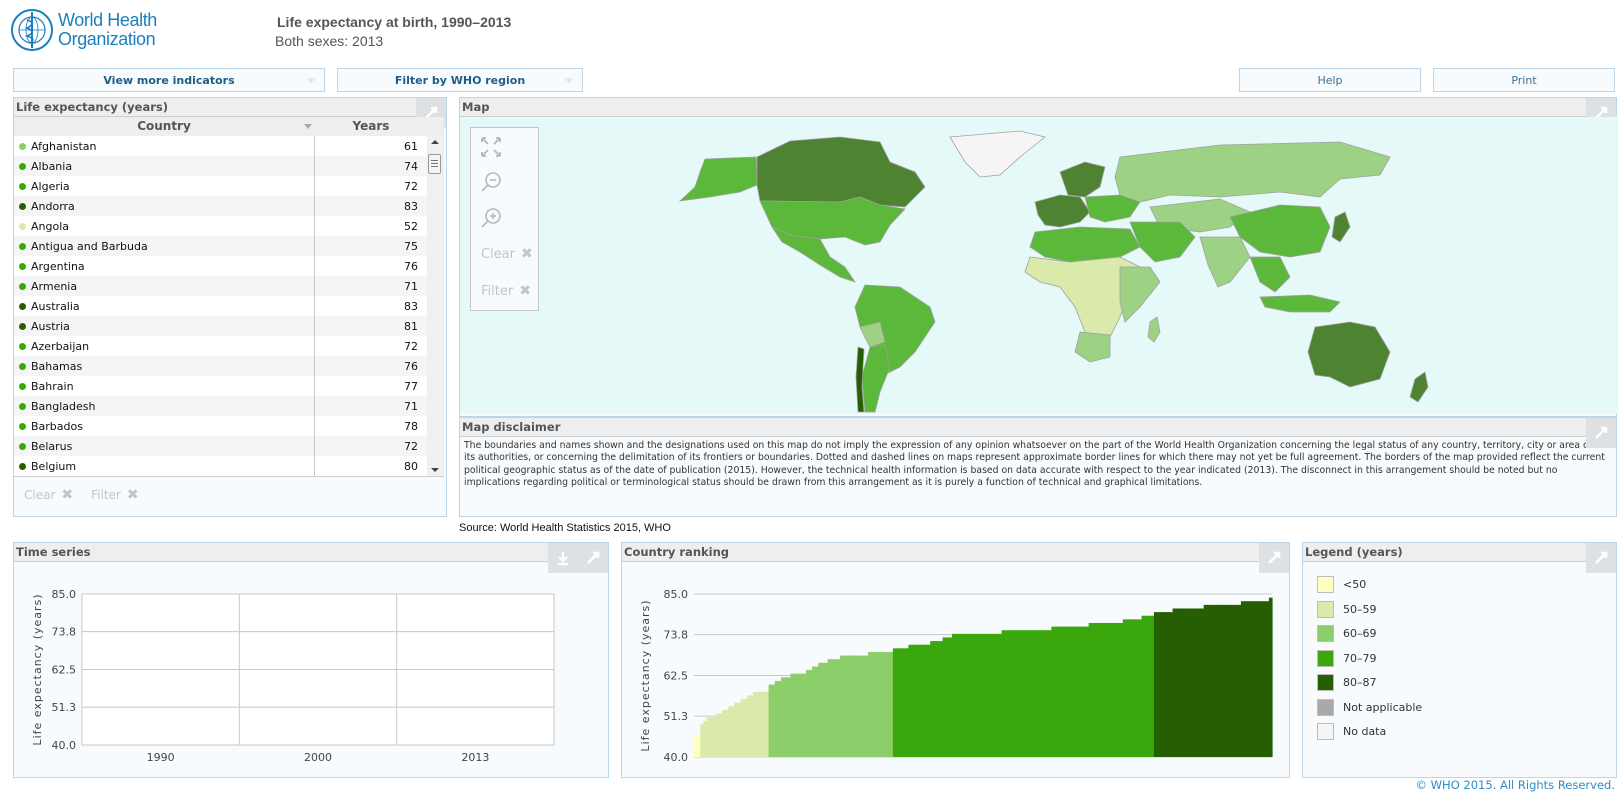 The image size is (1621, 800). Describe the element at coordinates (411, 406) in the screenshot. I see `years-value: 71` at that location.